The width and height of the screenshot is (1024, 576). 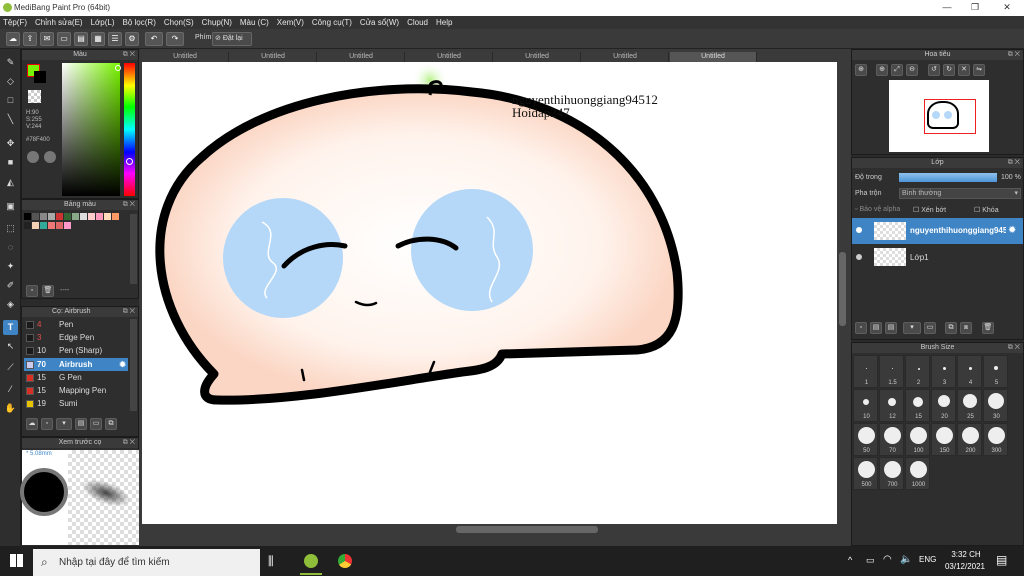 I want to click on line-tool-icon: ╲, so click(x=10, y=119).